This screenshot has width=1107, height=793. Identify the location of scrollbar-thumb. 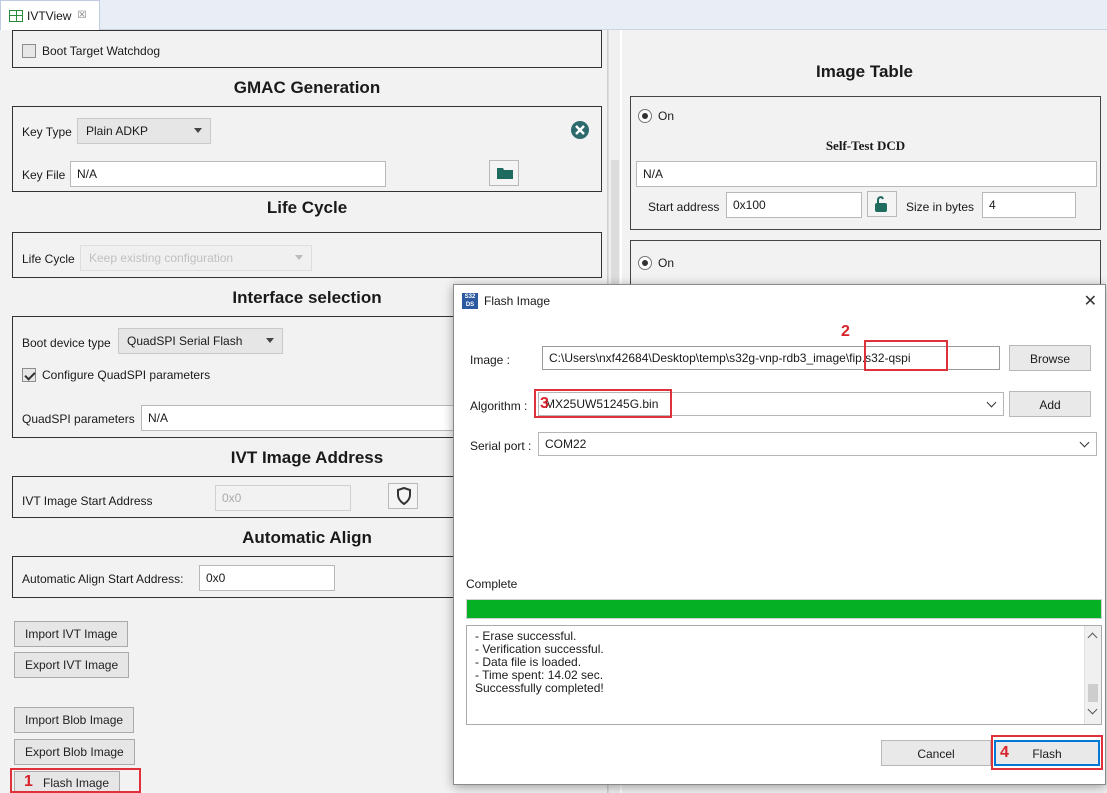
(1093, 693).